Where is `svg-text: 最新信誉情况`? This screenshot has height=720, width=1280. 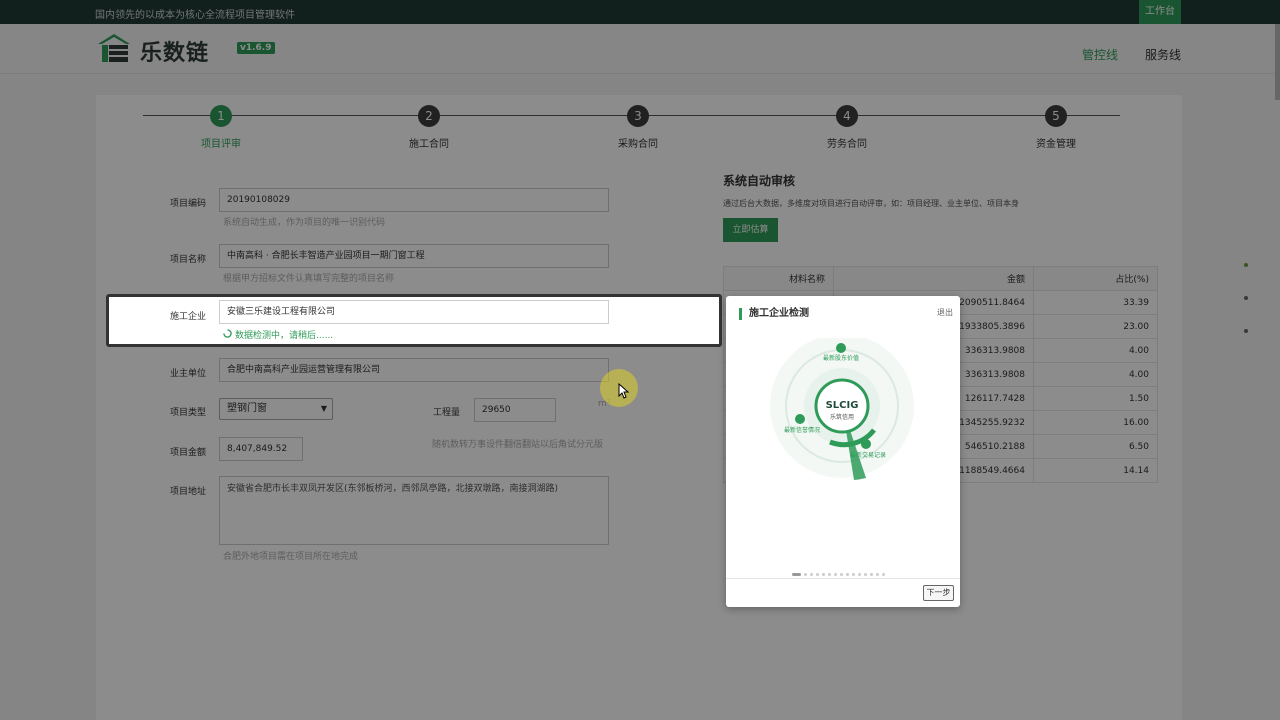
svg-text: 最新信誉情况 is located at coordinates (802, 430).